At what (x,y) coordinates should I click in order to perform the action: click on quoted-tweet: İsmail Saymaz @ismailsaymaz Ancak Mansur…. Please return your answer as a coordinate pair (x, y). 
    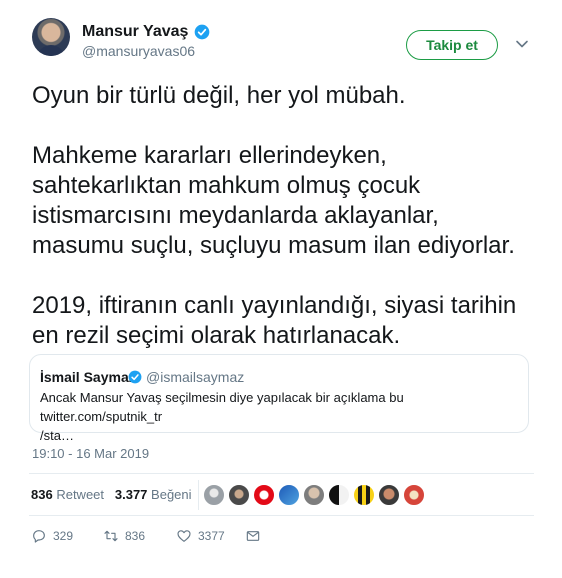
    Looking at the image, I should click on (279, 398).